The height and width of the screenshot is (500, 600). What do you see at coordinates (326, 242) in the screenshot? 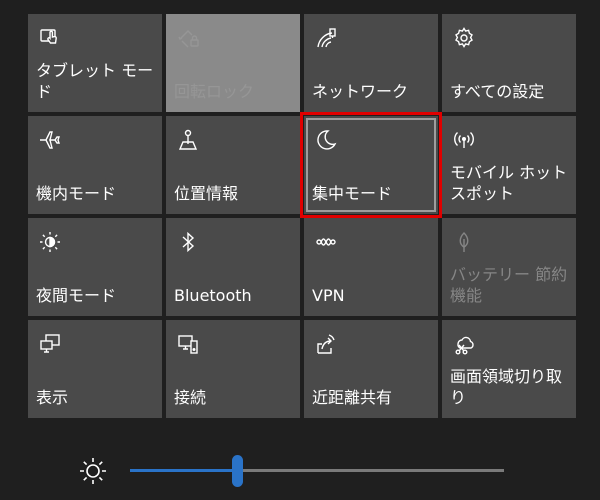
I see `vpn-icon` at bounding box center [326, 242].